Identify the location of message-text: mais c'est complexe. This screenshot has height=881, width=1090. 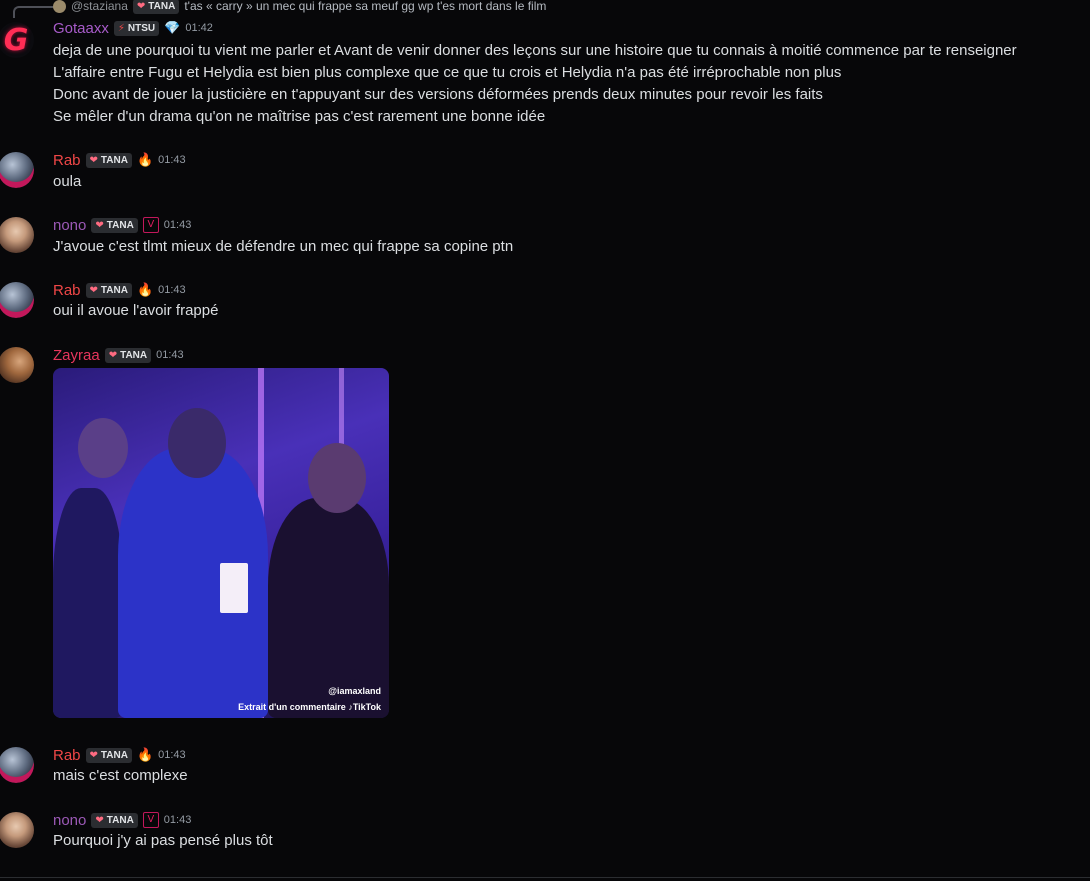
(120, 775).